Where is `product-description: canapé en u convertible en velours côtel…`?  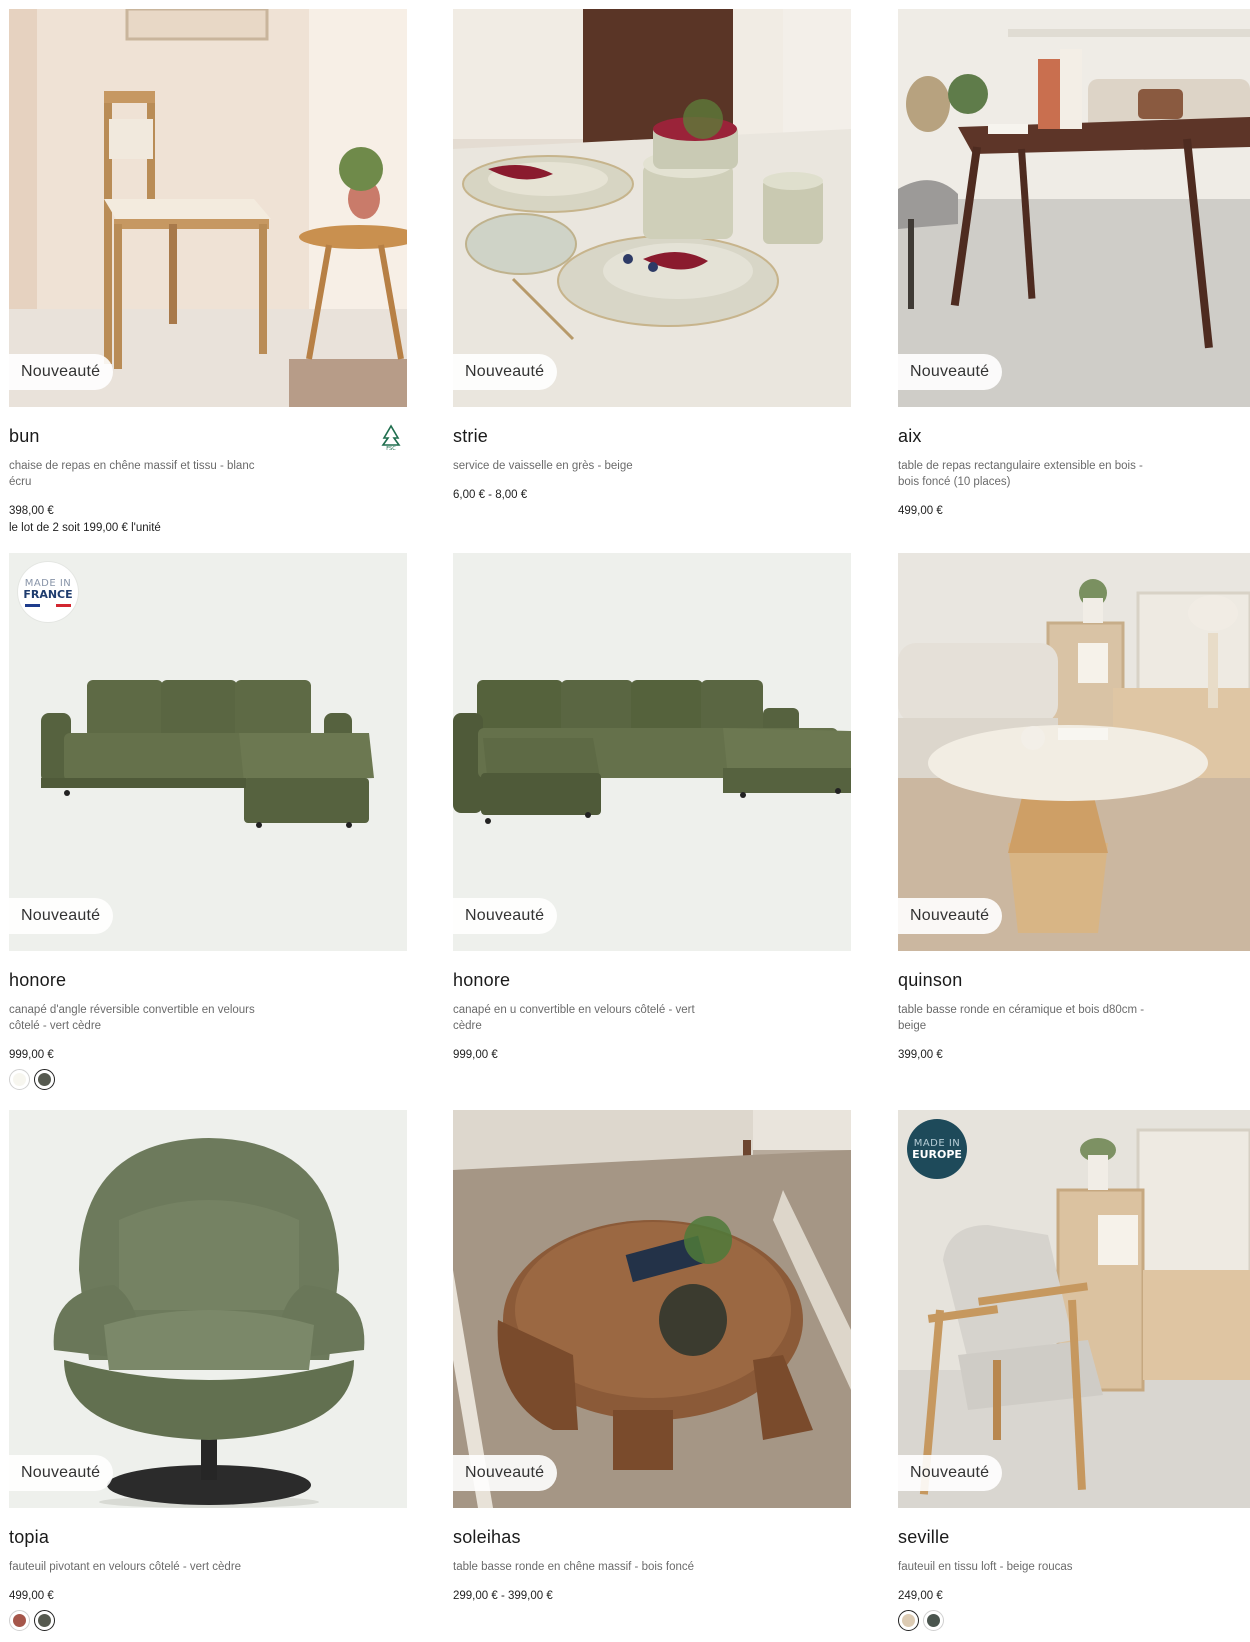
product-description: canapé en u convertible en velours côtel… is located at coordinates (574, 1018).